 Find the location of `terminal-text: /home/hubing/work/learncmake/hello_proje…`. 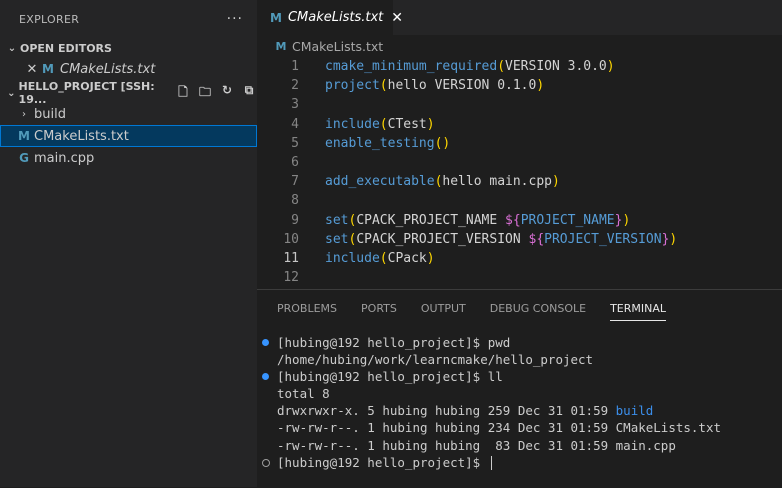

terminal-text: /home/hubing/work/learncmake/hello_proje… is located at coordinates (435, 360).